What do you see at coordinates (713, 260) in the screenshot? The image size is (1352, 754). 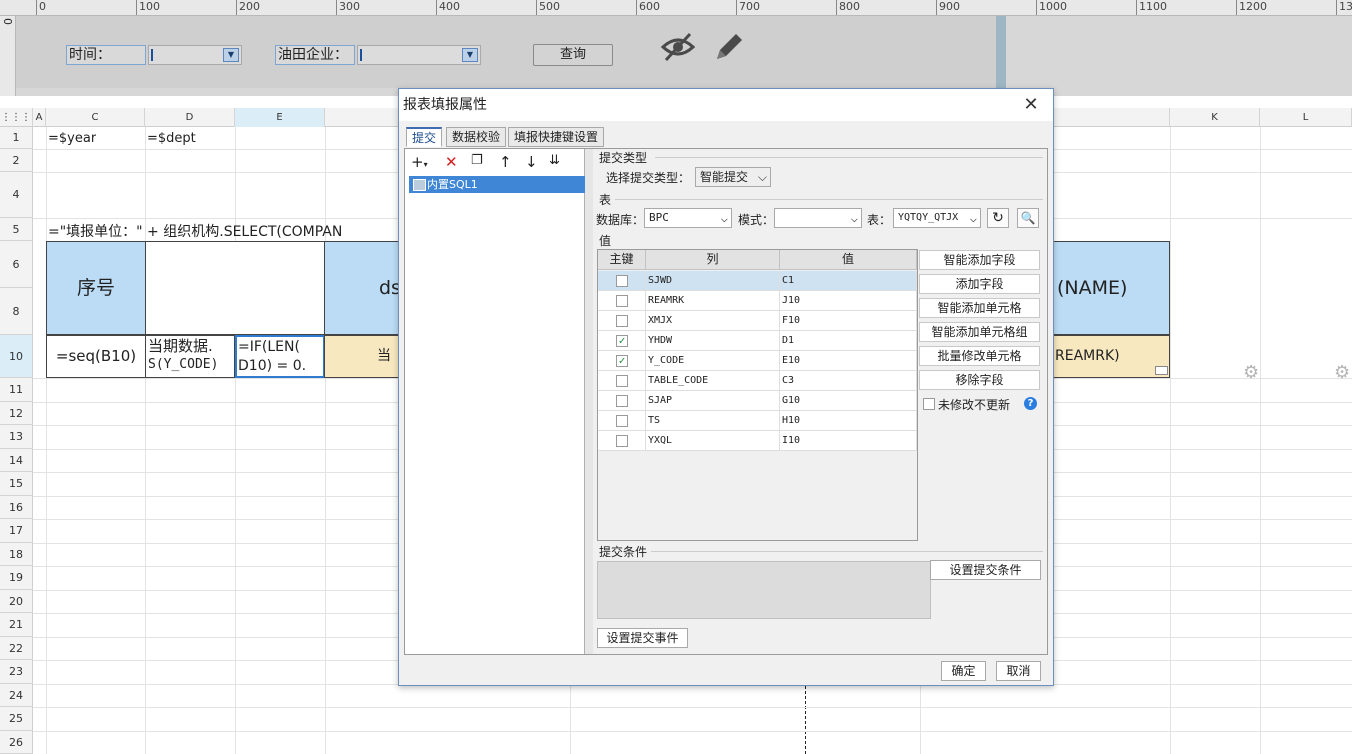 I see `column-header-col: 列` at bounding box center [713, 260].